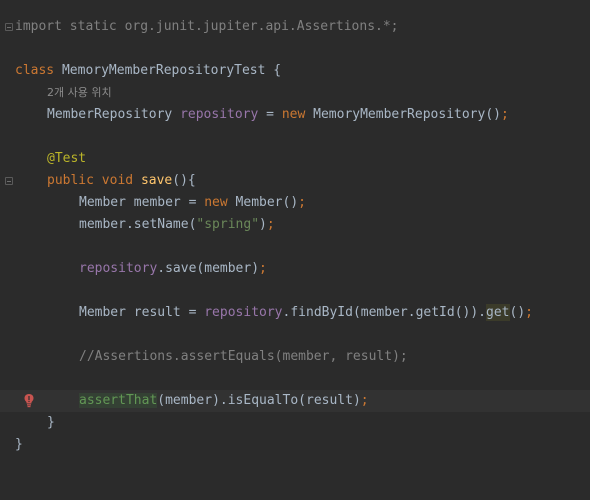  What do you see at coordinates (219, 114) in the screenshot?
I see `field-name: repository` at bounding box center [219, 114].